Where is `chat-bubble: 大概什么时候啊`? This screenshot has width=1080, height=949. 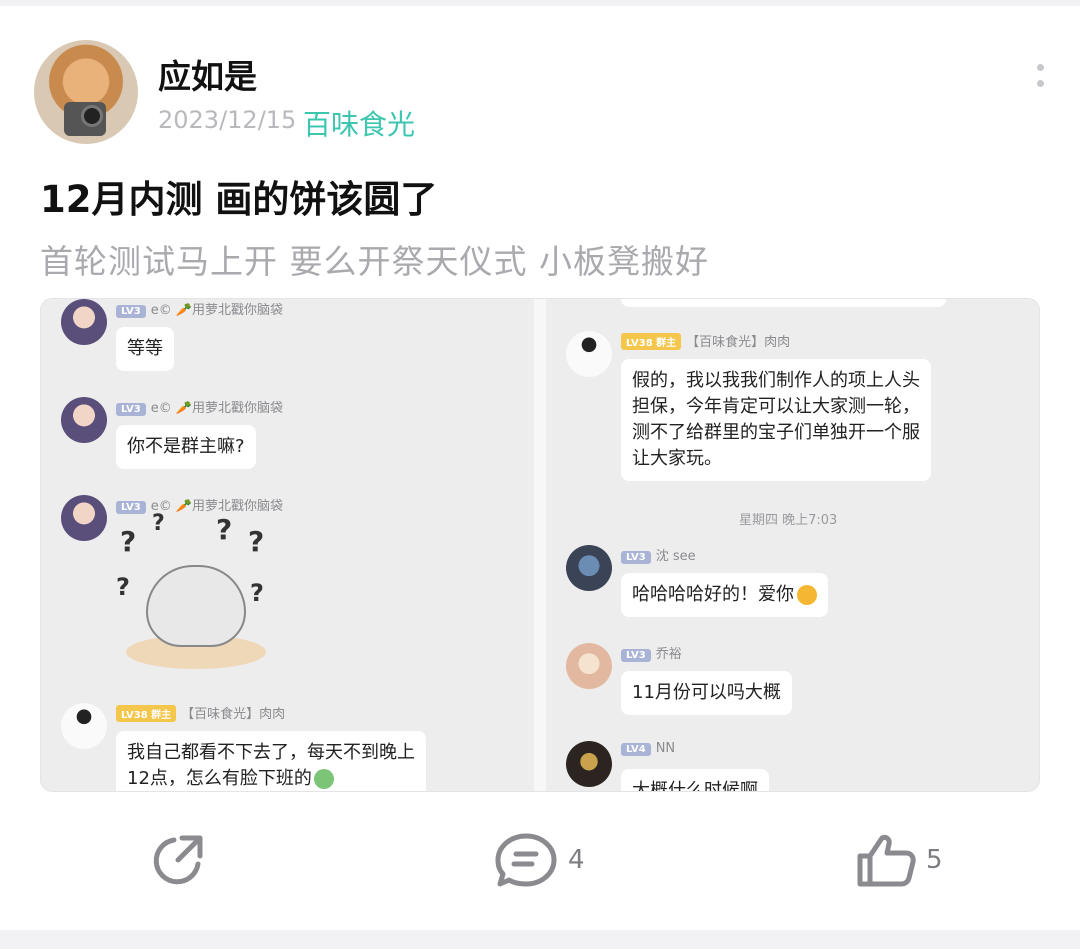 chat-bubble: 大概什么时候啊 is located at coordinates (695, 780).